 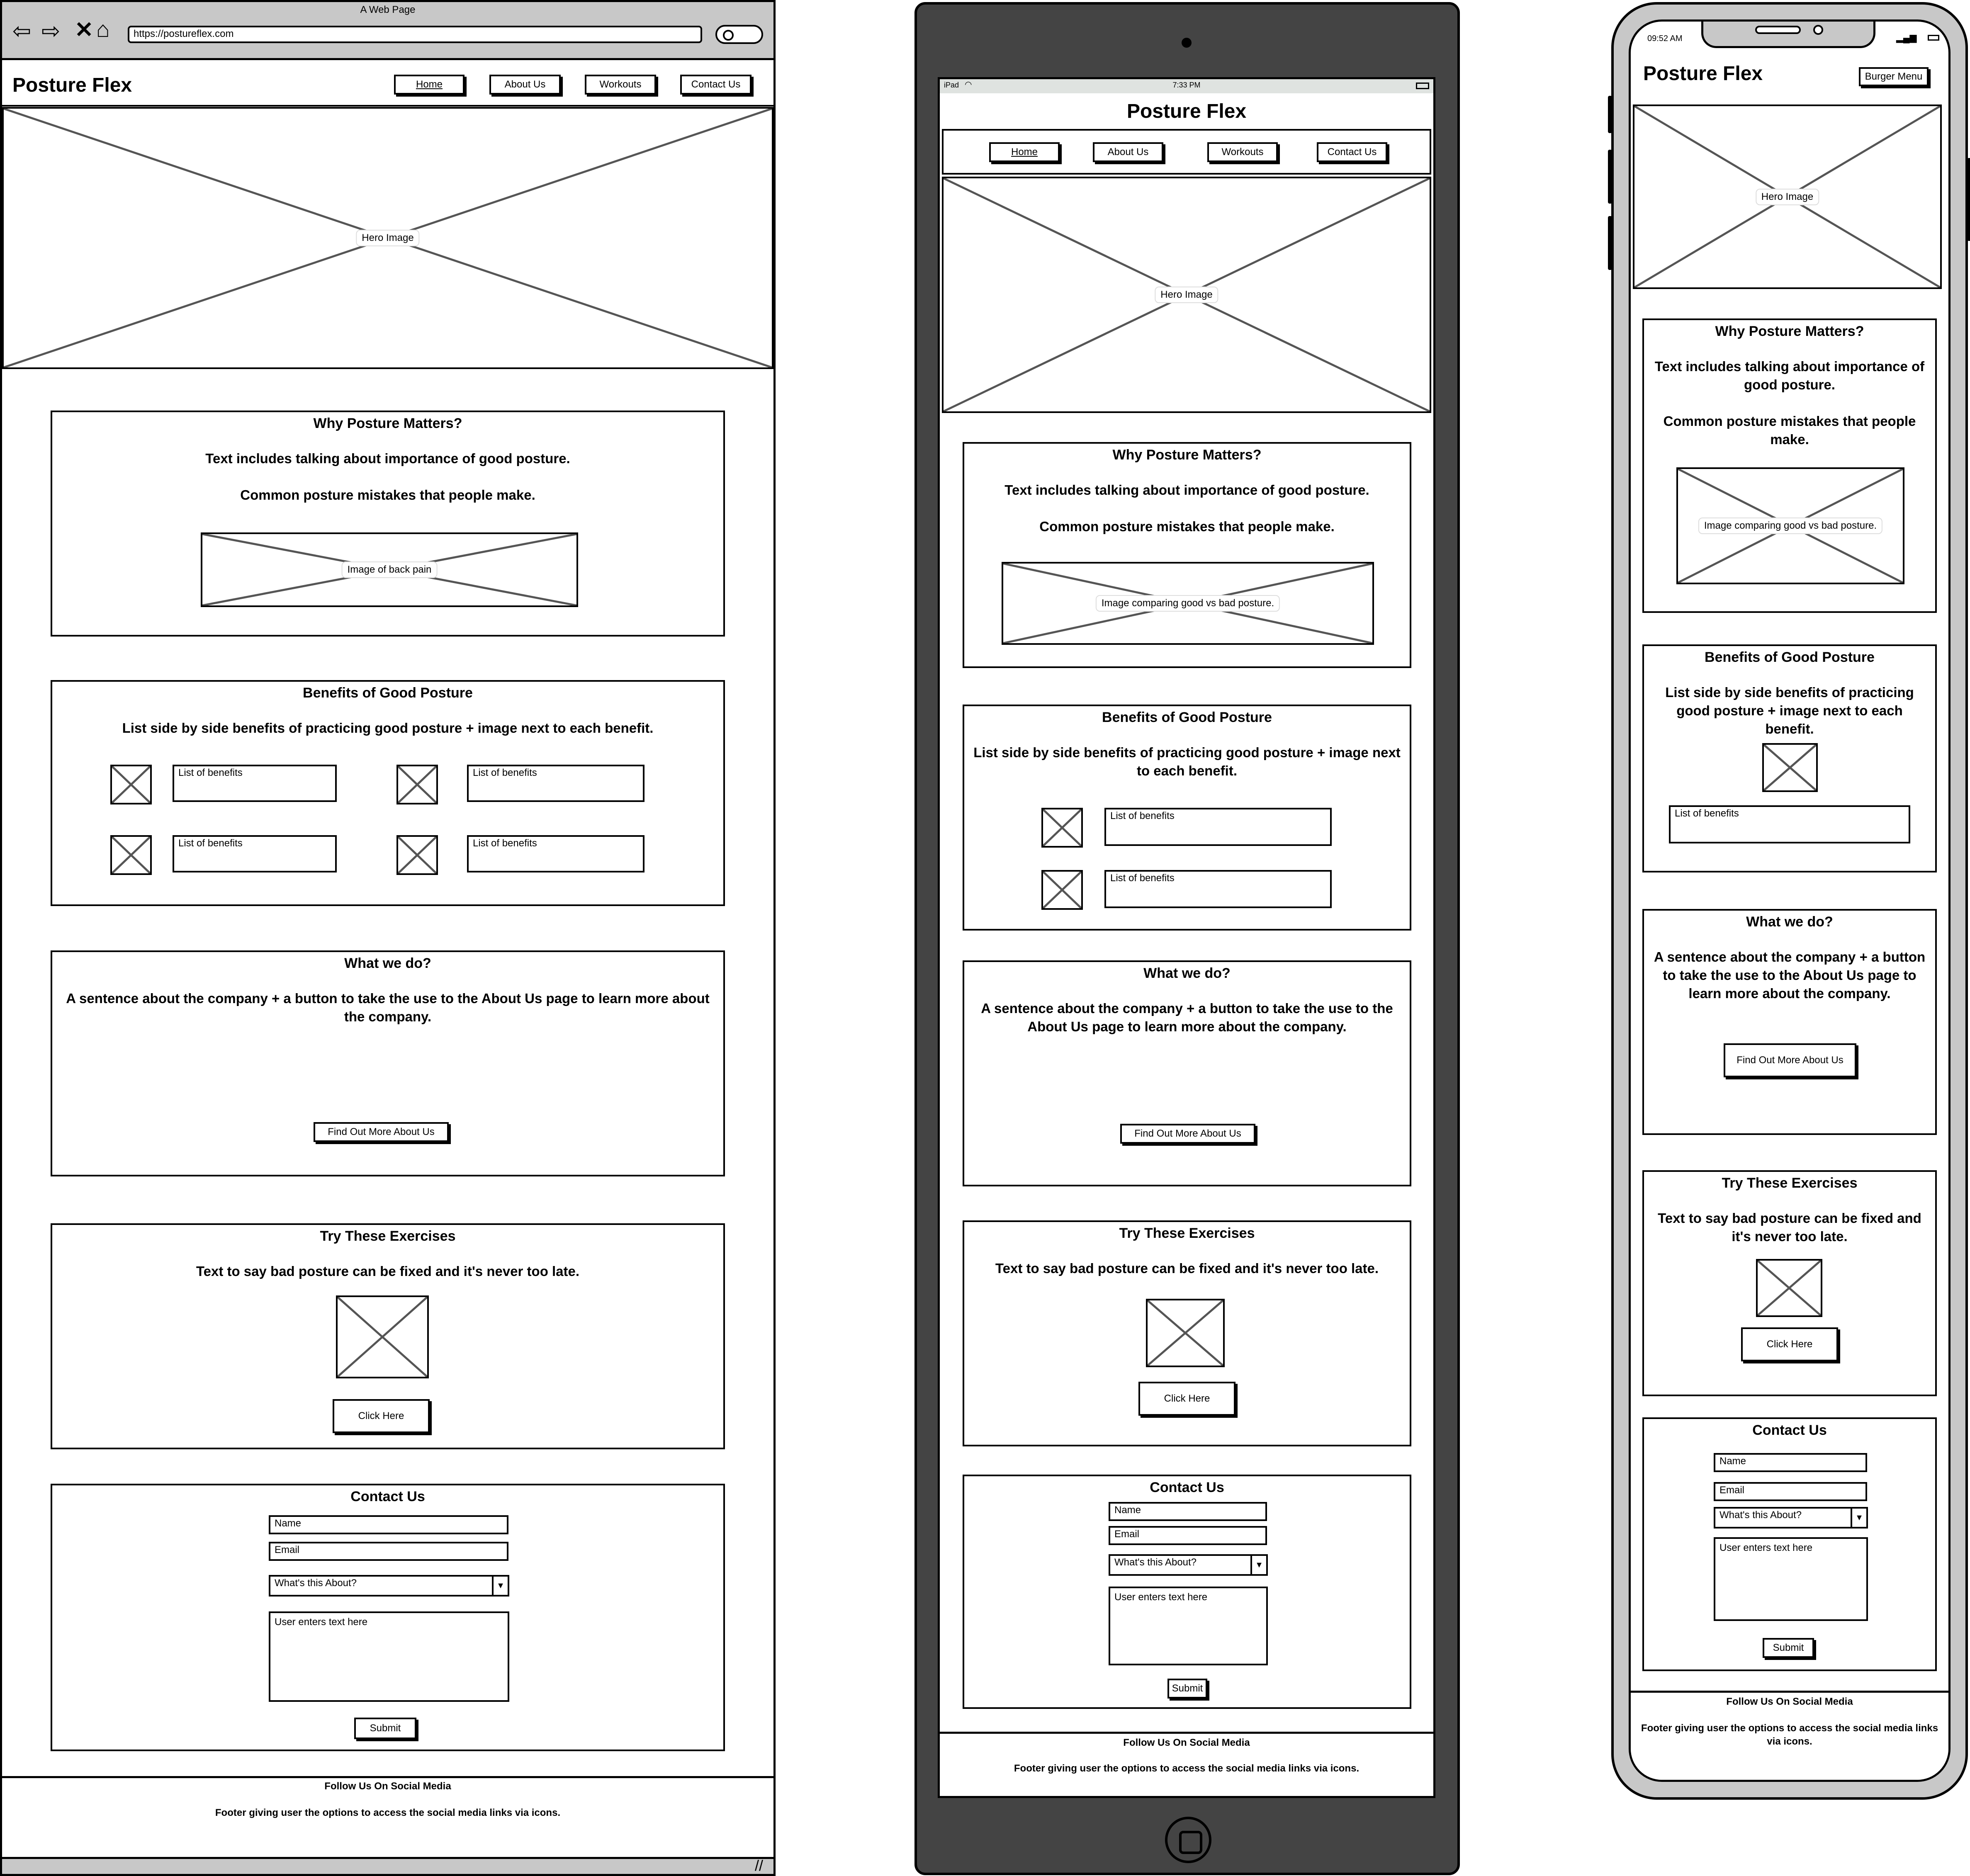 I want to click on back-pain-image: Image of back pain, so click(x=390, y=569).